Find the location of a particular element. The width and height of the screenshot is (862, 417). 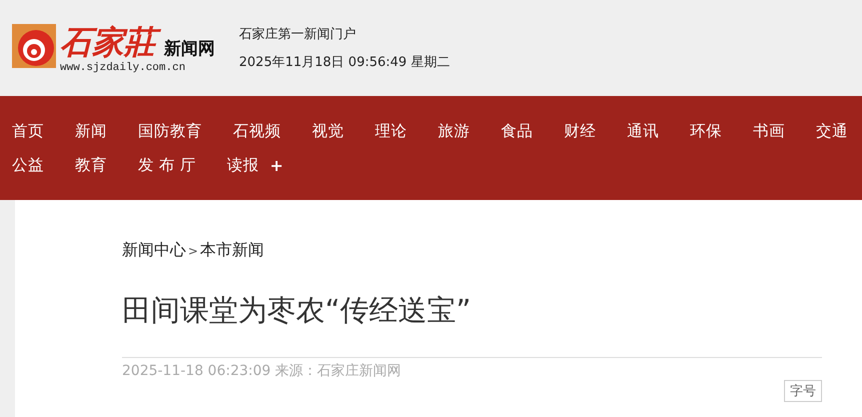

breadcrumb-link: 新闻中心 is located at coordinates (154, 250).